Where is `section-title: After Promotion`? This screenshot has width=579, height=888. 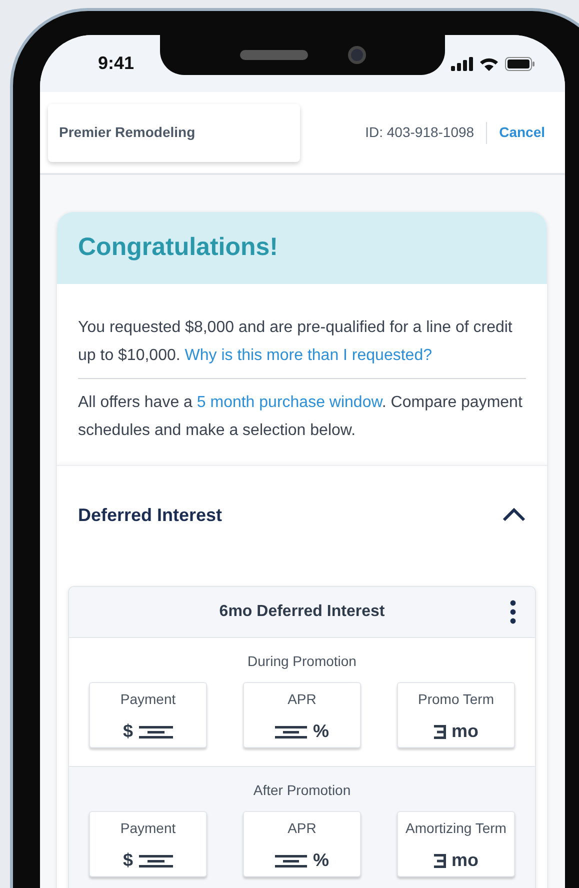 section-title: After Promotion is located at coordinates (302, 790).